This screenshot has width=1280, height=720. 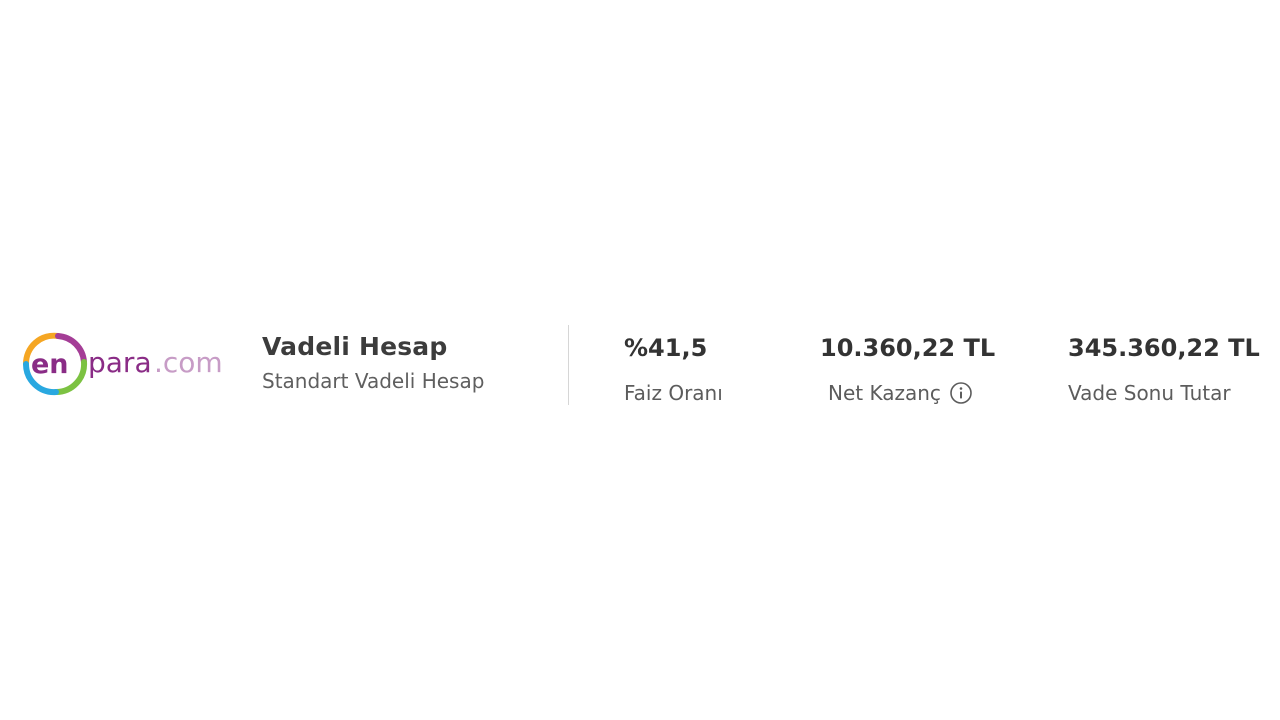 What do you see at coordinates (355, 346) in the screenshot?
I see `product-title: Vadeli Hesap` at bounding box center [355, 346].